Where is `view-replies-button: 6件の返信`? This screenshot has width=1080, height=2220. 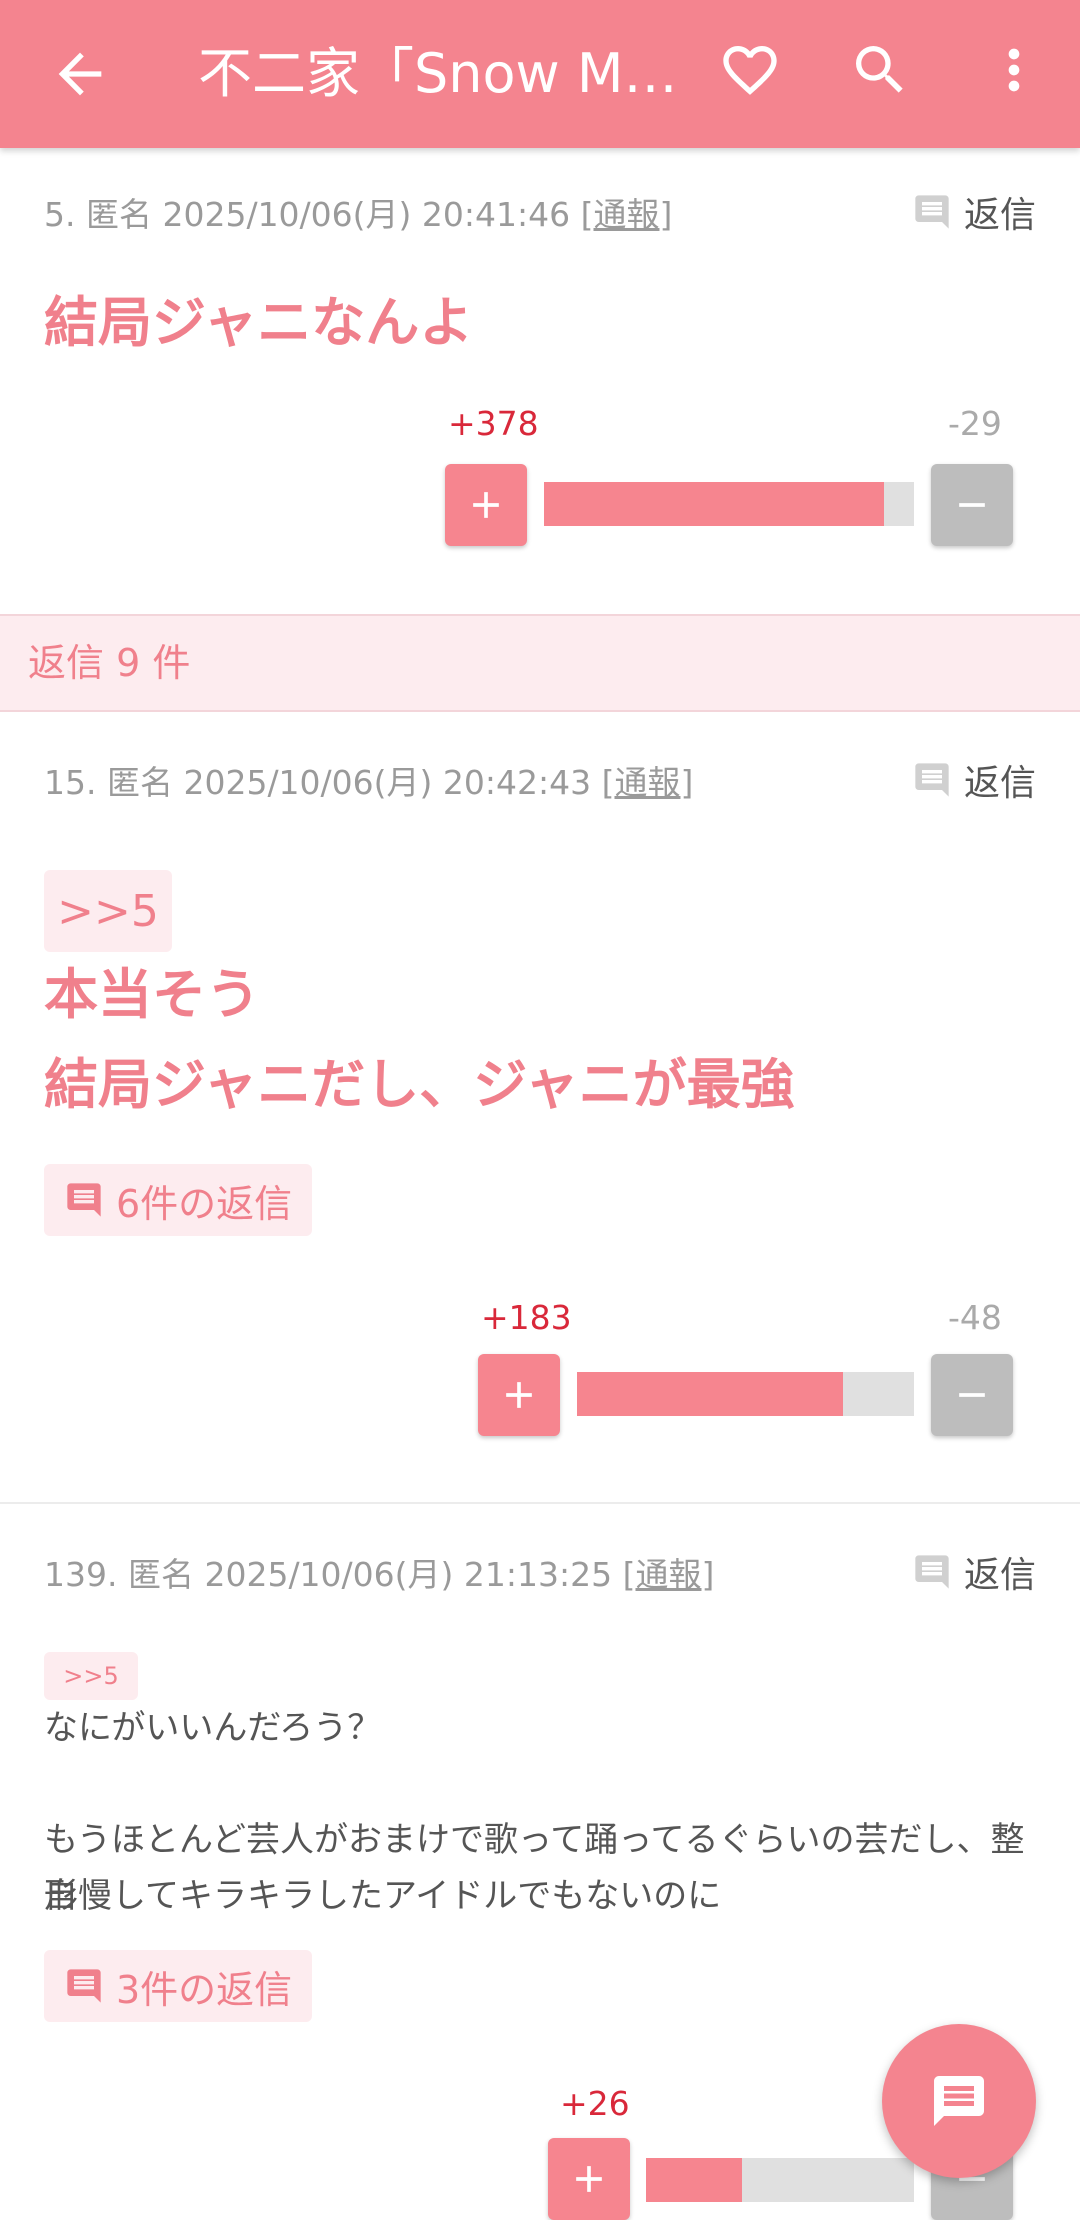 view-replies-button: 6件の返信 is located at coordinates (178, 1200).